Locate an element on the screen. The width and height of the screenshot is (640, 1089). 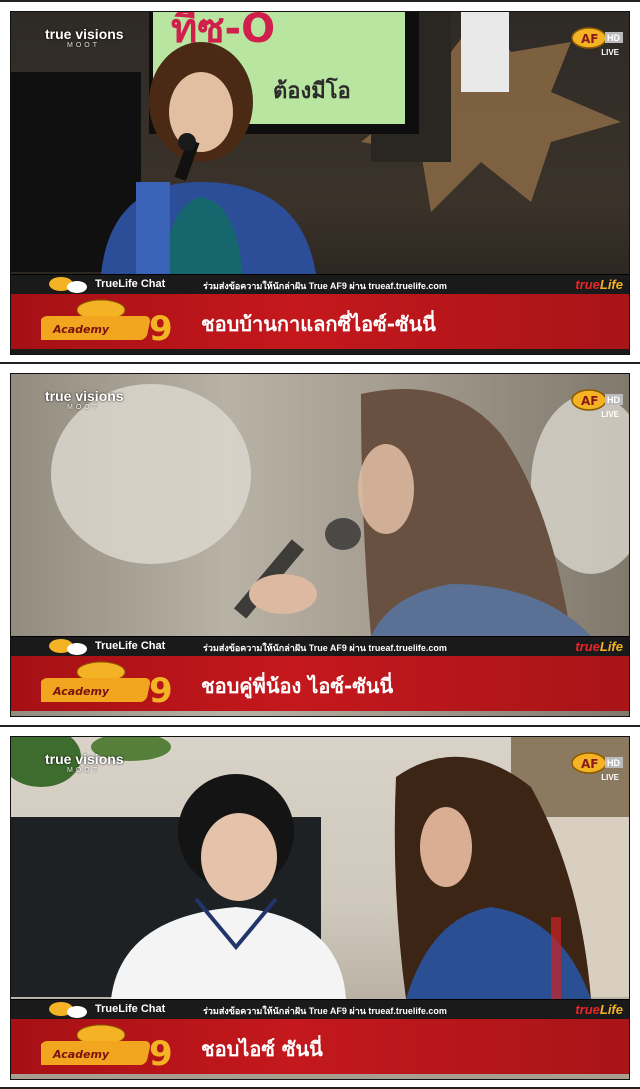
viewer-message: ชอบคู่พี่น้อง ไอซ์-ซันนี่ is located at coordinates (297, 686).